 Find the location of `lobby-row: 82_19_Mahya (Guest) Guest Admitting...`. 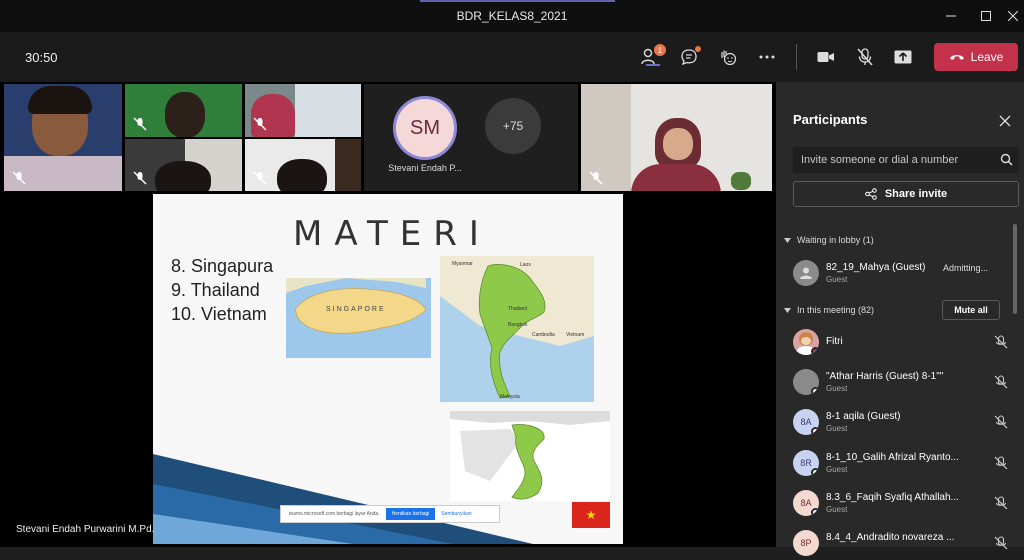

lobby-row: 82_19_Mahya (Guest) Guest Admitting... is located at coordinates (905, 273).